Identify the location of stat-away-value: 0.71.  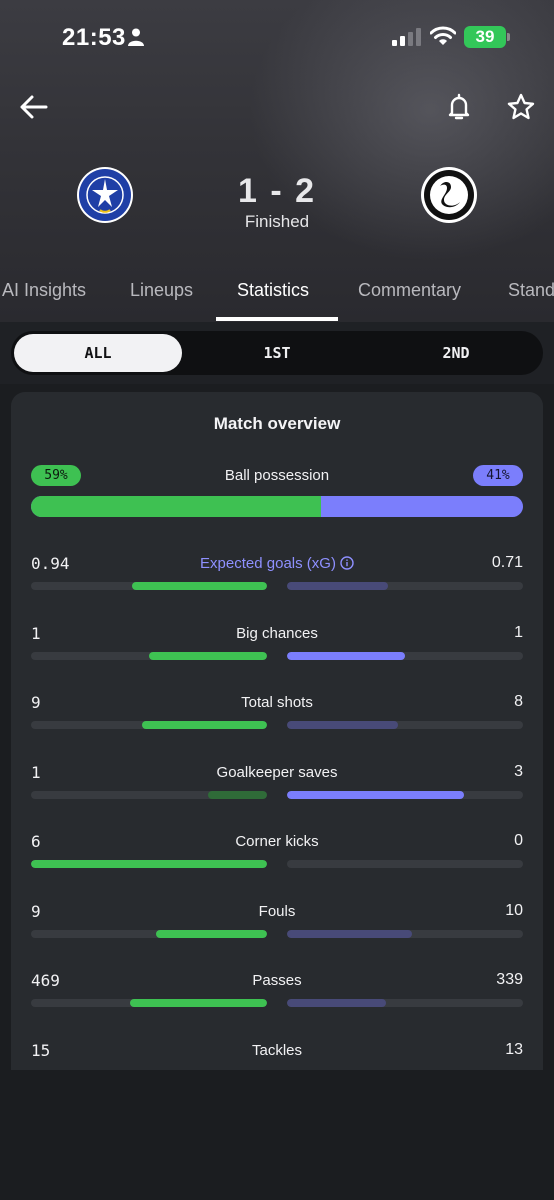
(507, 562).